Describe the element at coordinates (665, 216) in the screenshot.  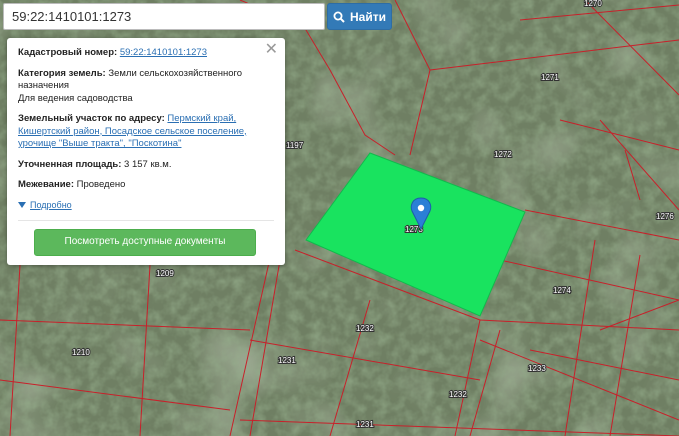
I see `parcel-label: 1276` at that location.